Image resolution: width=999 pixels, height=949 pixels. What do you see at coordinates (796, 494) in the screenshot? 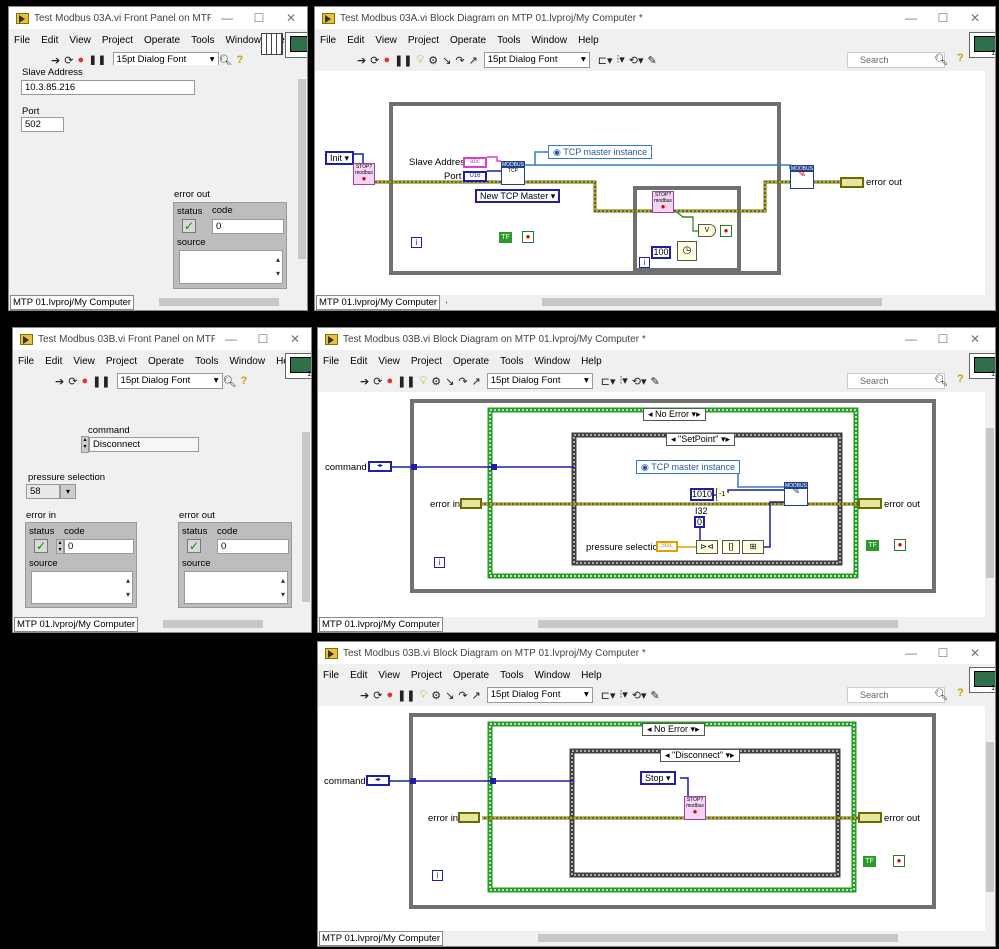
I see `modbus-write-vi: MODBUS ✎` at bounding box center [796, 494].